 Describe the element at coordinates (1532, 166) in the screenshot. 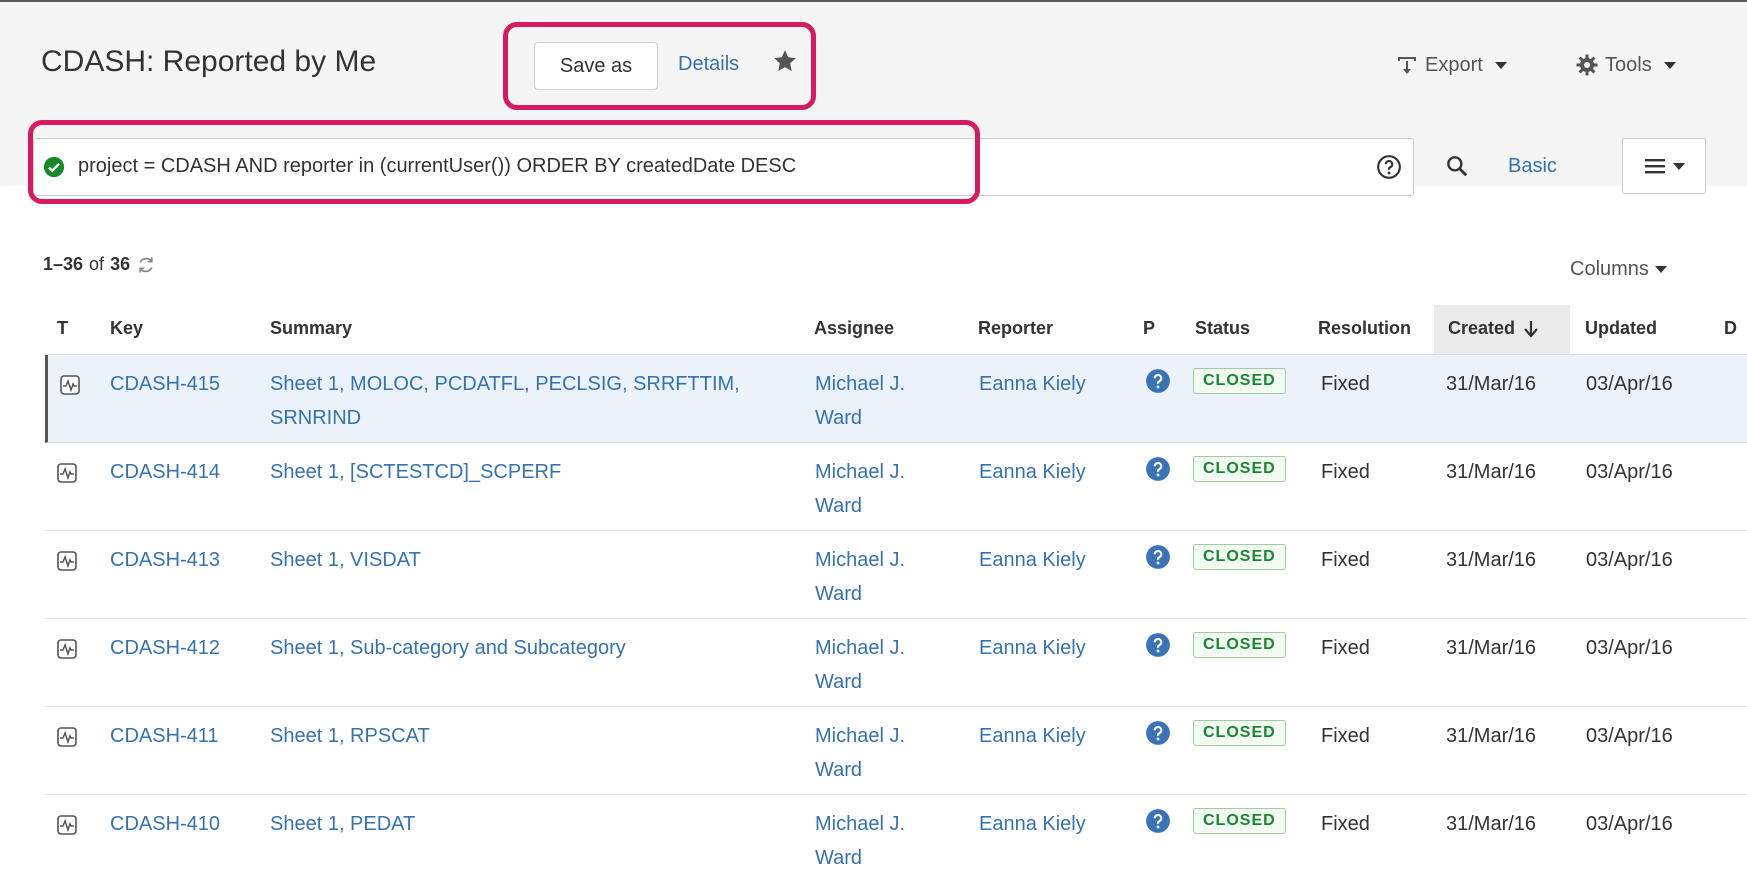

I see `basic-search-link: Basic` at that location.